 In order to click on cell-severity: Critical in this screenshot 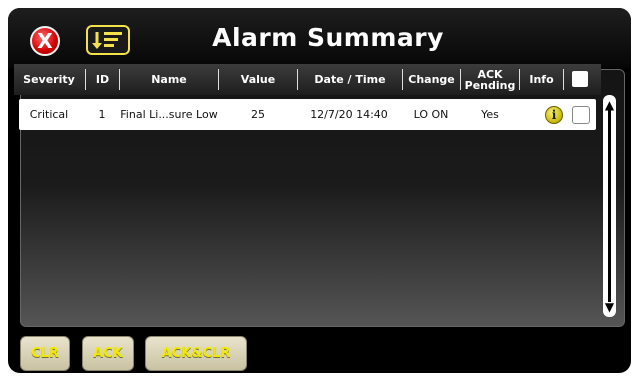, I will do `click(49, 114)`.